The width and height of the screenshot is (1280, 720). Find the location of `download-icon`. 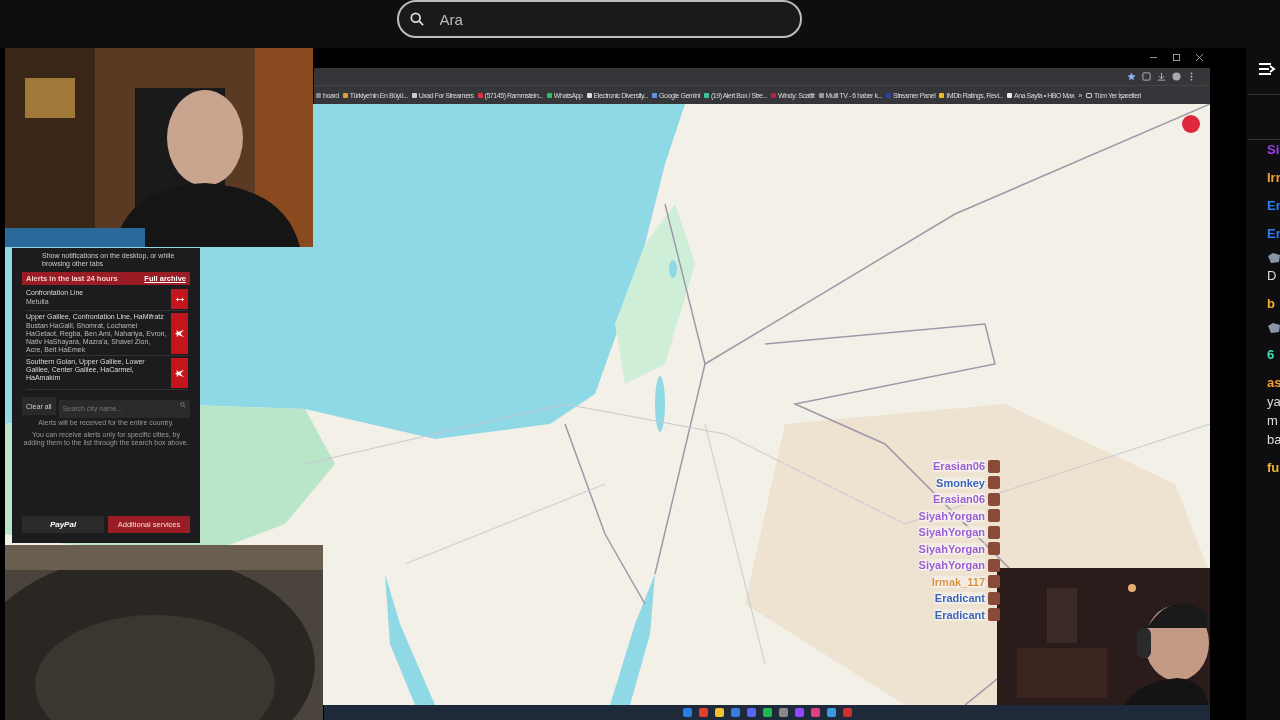

download-icon is located at coordinates (1161, 76).